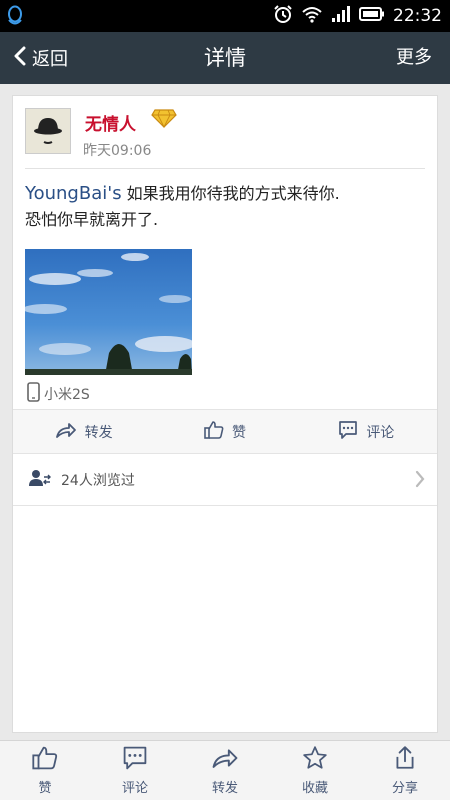 The width and height of the screenshot is (450, 800). I want to click on back-label: 返回, so click(50, 59).